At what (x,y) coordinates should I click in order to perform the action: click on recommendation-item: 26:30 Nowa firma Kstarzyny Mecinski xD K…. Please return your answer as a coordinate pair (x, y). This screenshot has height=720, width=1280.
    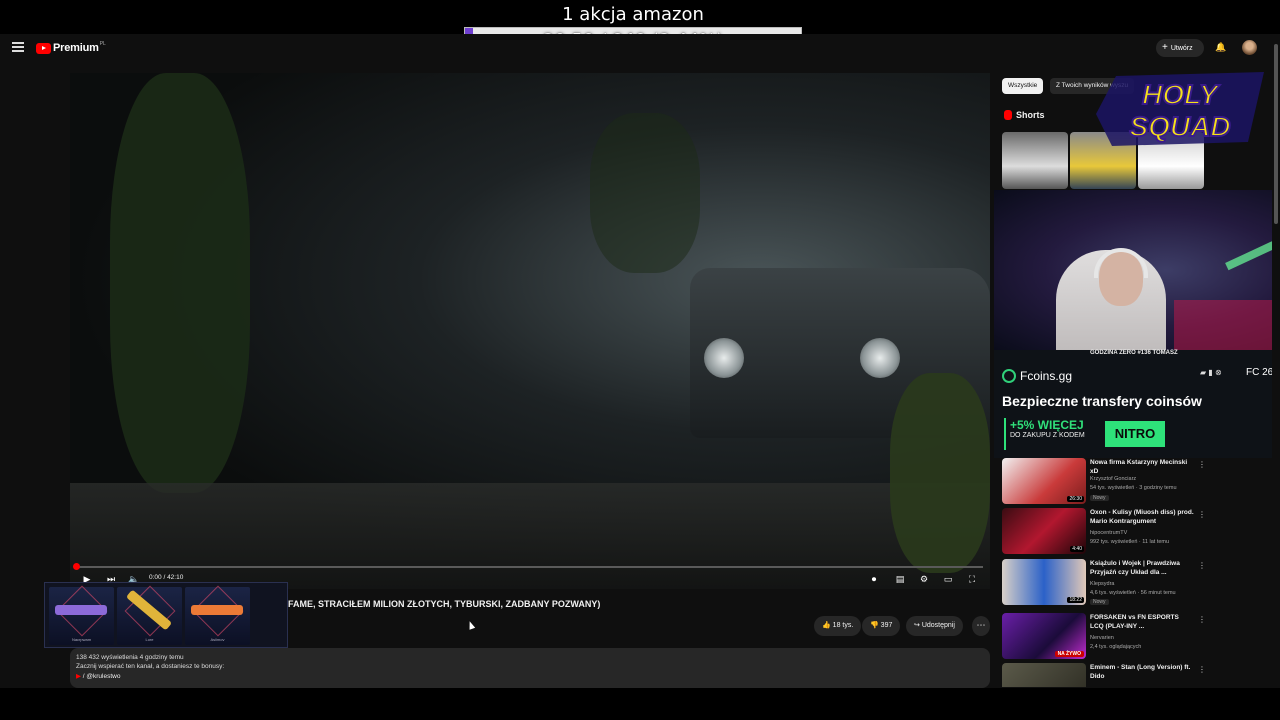
    Looking at the image, I should click on (1137, 481).